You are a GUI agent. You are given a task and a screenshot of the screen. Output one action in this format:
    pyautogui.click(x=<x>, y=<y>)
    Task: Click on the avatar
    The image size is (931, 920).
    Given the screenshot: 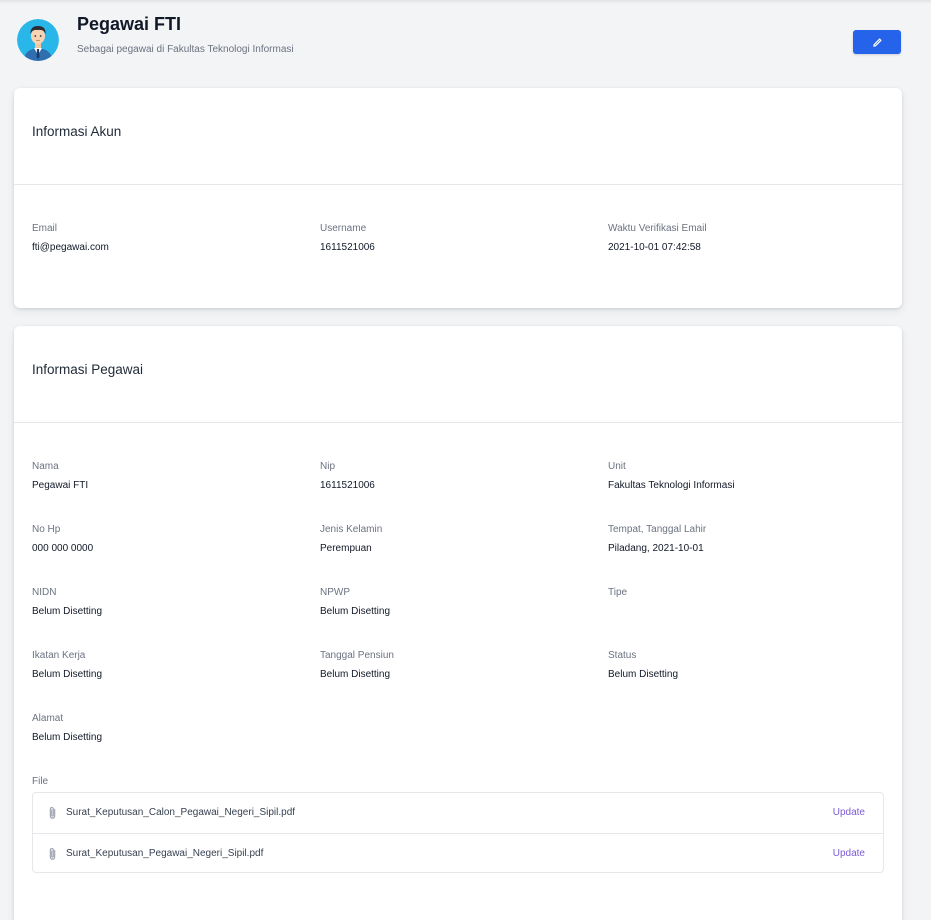 What is the action you would take?
    pyautogui.click(x=38, y=40)
    